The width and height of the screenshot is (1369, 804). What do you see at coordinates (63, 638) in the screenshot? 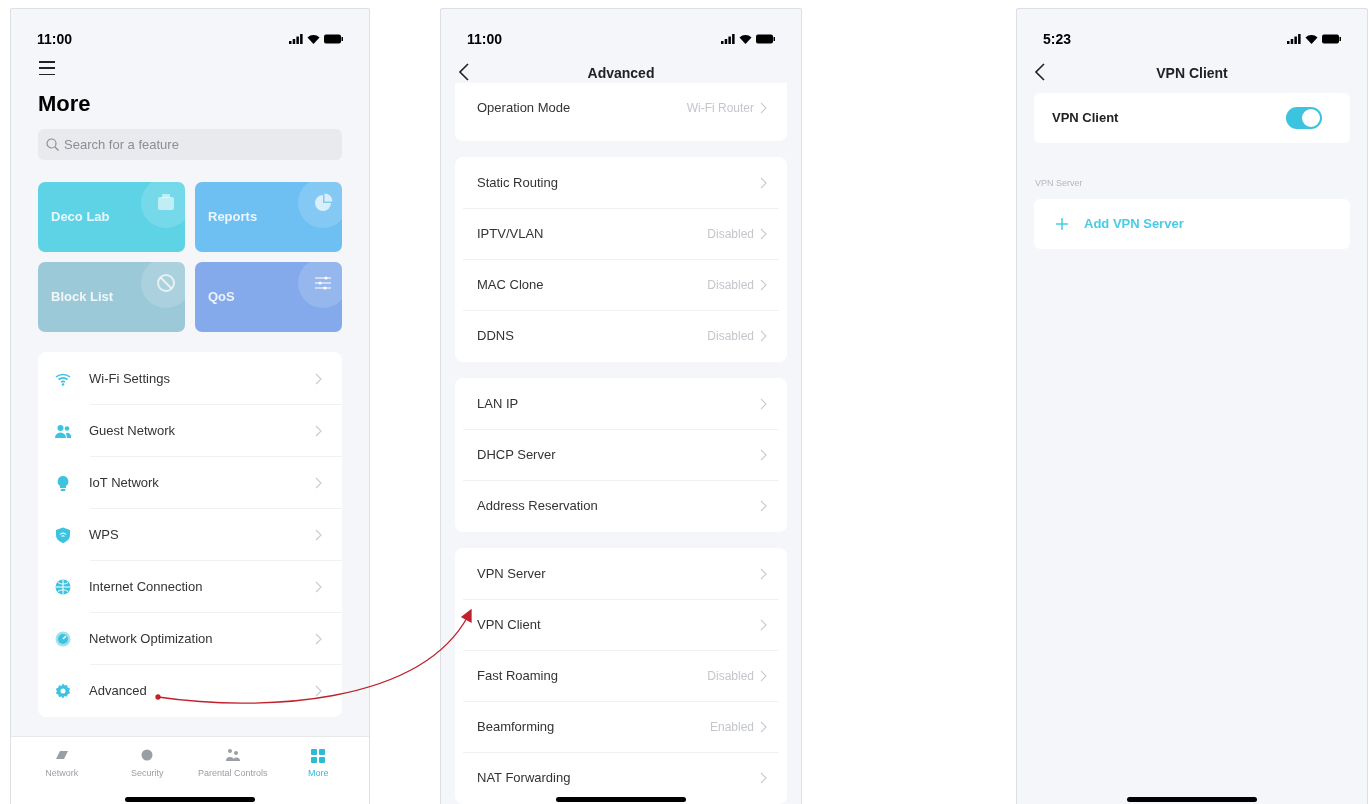
I see `gauge-icon` at bounding box center [63, 638].